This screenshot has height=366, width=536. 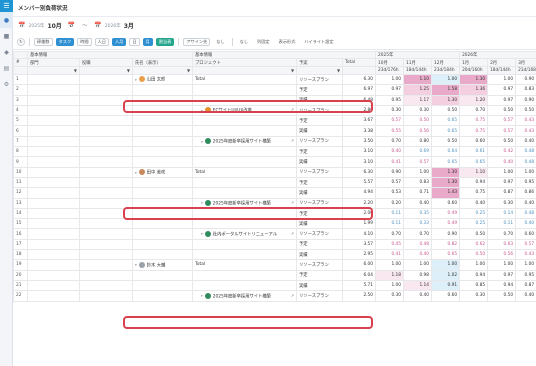 What do you see at coordinates (244, 42) in the screenshot?
I see `toolbar-button-11: なし` at bounding box center [244, 42].